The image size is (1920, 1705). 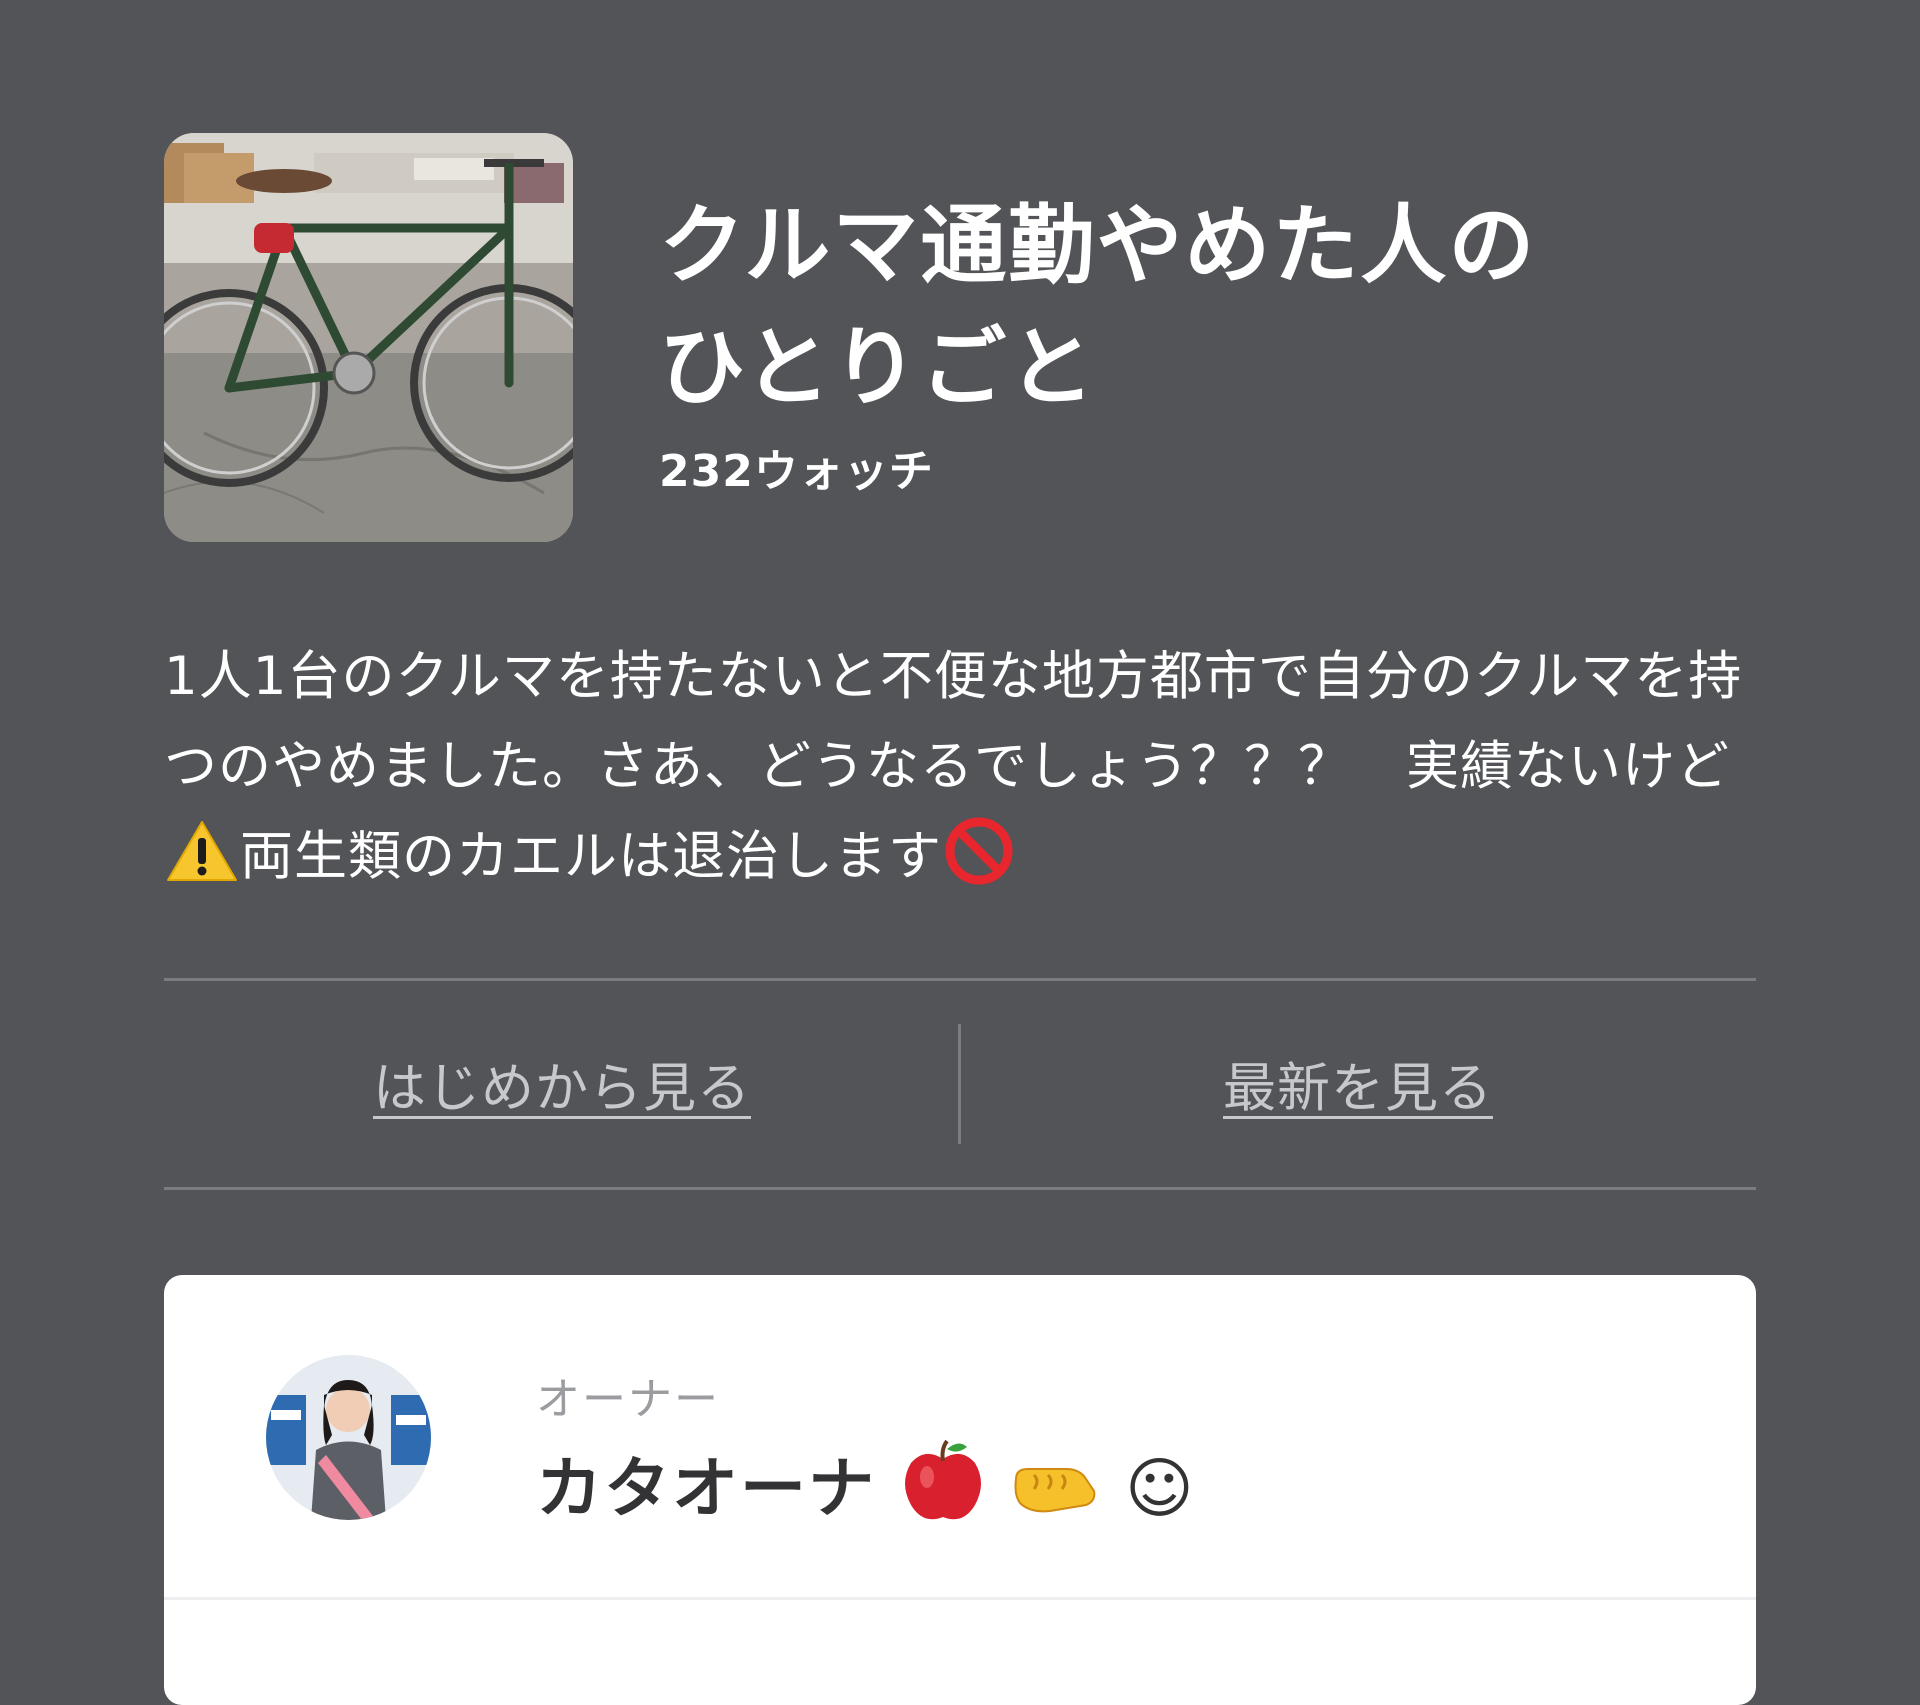 What do you see at coordinates (878, 368) in the screenshot?
I see `channel-title-line2: ひとりごと` at bounding box center [878, 368].